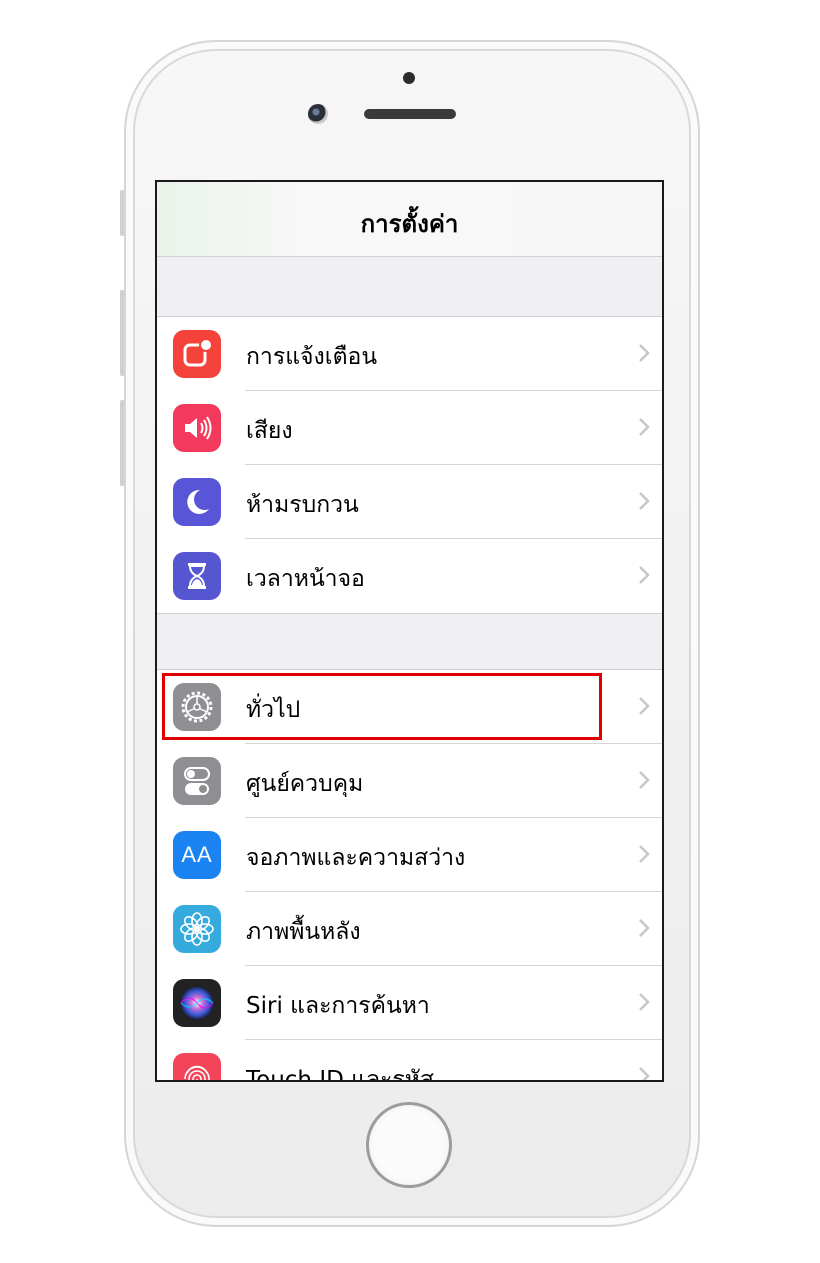 The image size is (820, 1263). Describe the element at coordinates (409, 929) in the screenshot. I see `settings-row-wallpaper: ภาพพื้นหลัง` at that location.